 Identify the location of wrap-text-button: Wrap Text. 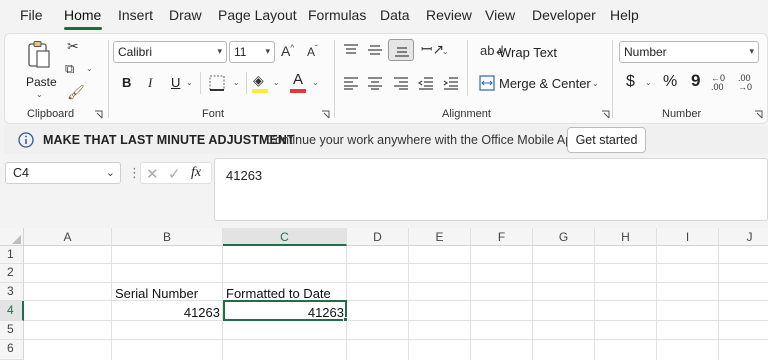
(528, 52).